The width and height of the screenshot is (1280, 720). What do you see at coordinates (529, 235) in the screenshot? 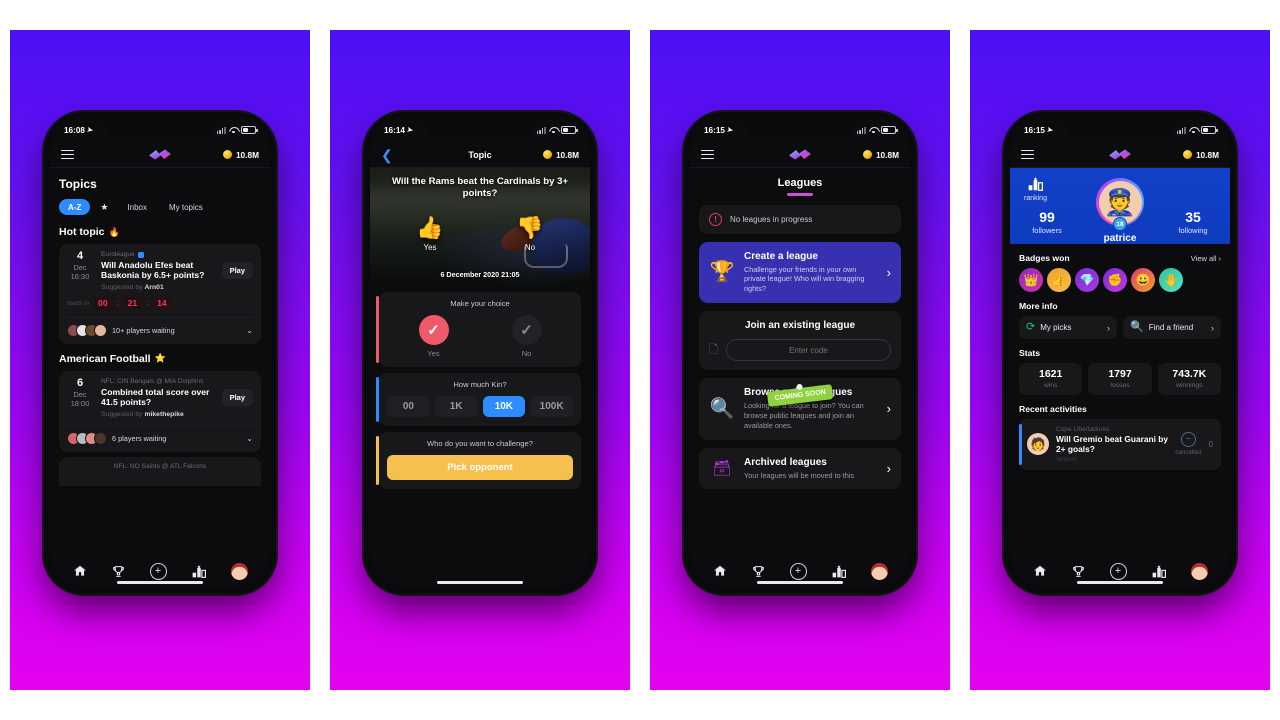
I see `hero-choice-no: 👎 No` at bounding box center [529, 235].